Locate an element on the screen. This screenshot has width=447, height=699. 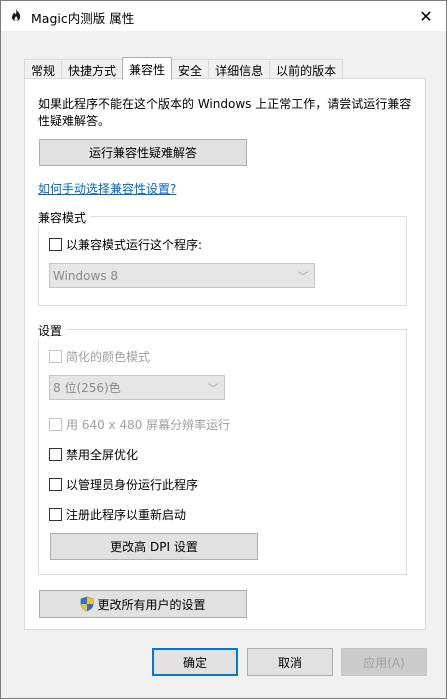
reduced-color-label: 简化的颜色模式 is located at coordinates (108, 357).